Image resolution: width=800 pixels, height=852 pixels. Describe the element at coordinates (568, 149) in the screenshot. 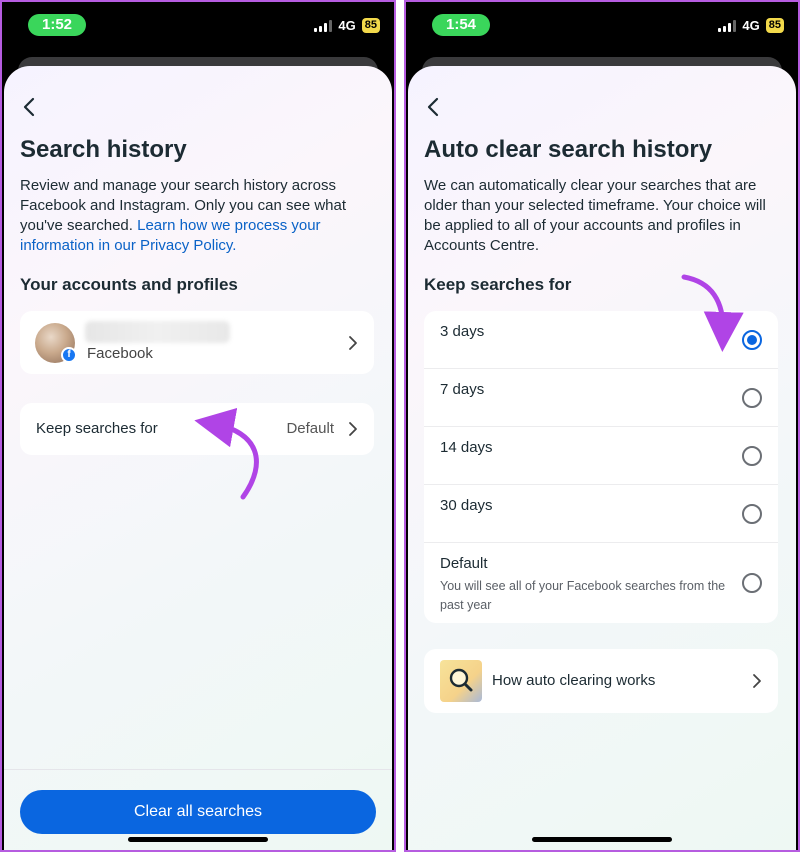

I see `page-title: Auto clear search history` at that location.